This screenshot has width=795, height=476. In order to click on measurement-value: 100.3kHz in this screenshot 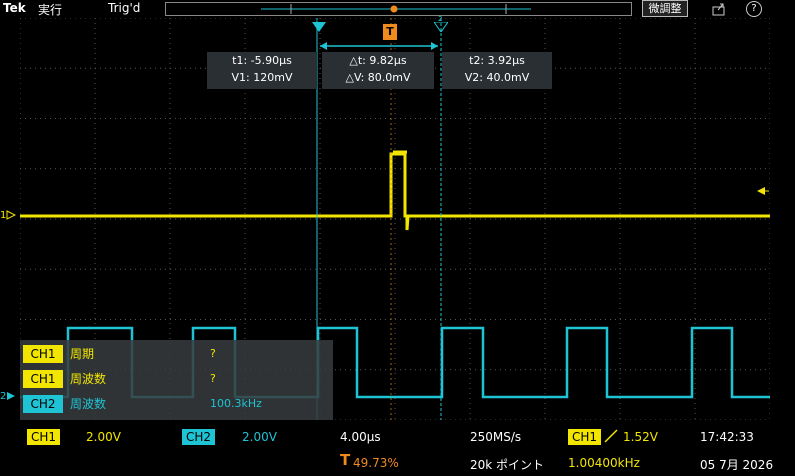, I will do `click(236, 403)`.